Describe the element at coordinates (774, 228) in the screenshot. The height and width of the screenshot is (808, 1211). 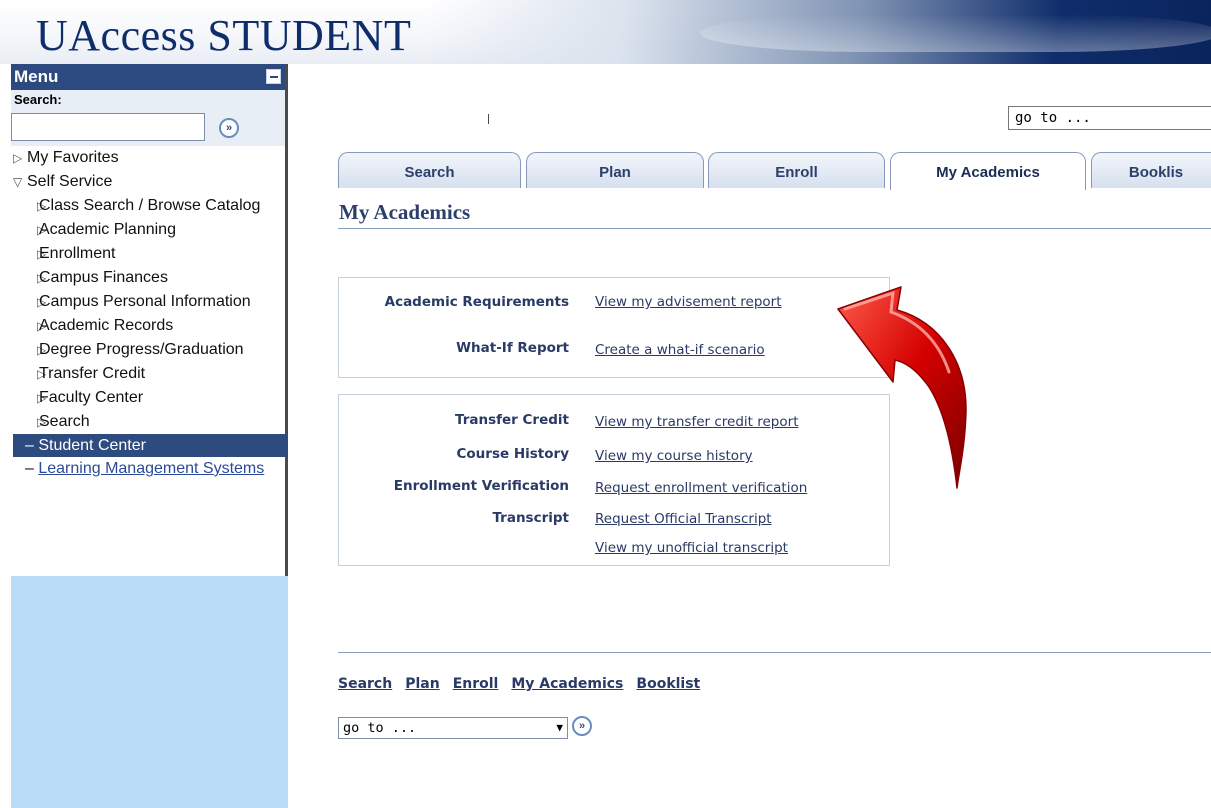
I see `title-divider` at that location.